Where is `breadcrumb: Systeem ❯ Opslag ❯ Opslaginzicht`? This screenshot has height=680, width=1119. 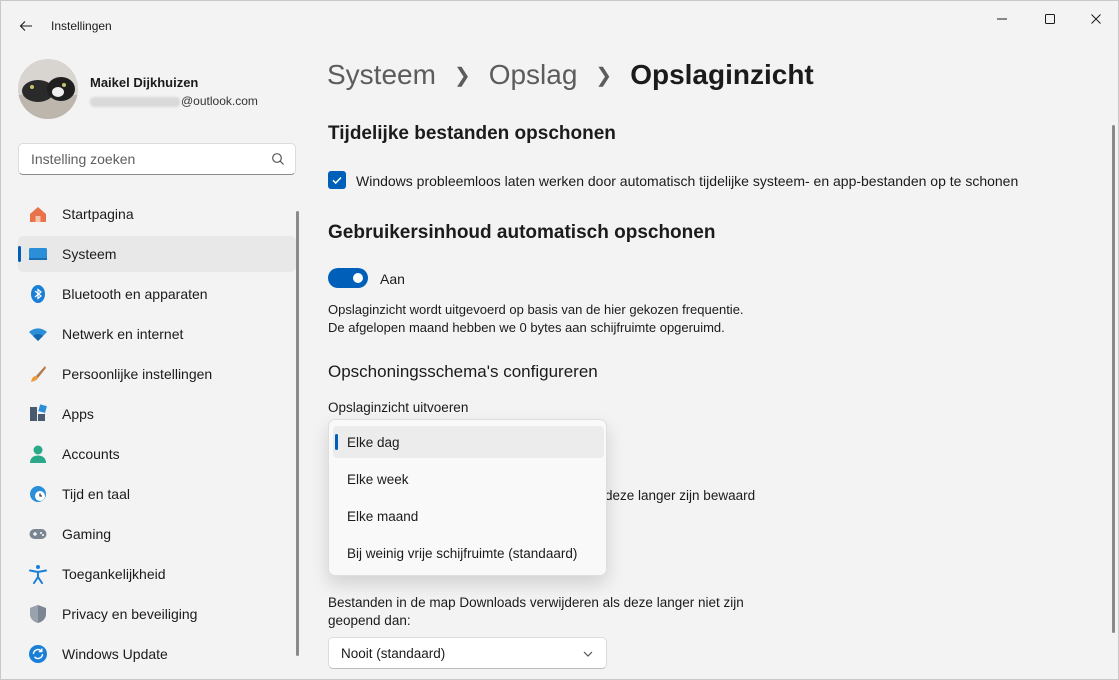
breadcrumb: Systeem ❯ Opslag ❯ Opslaginzicht is located at coordinates (570, 75).